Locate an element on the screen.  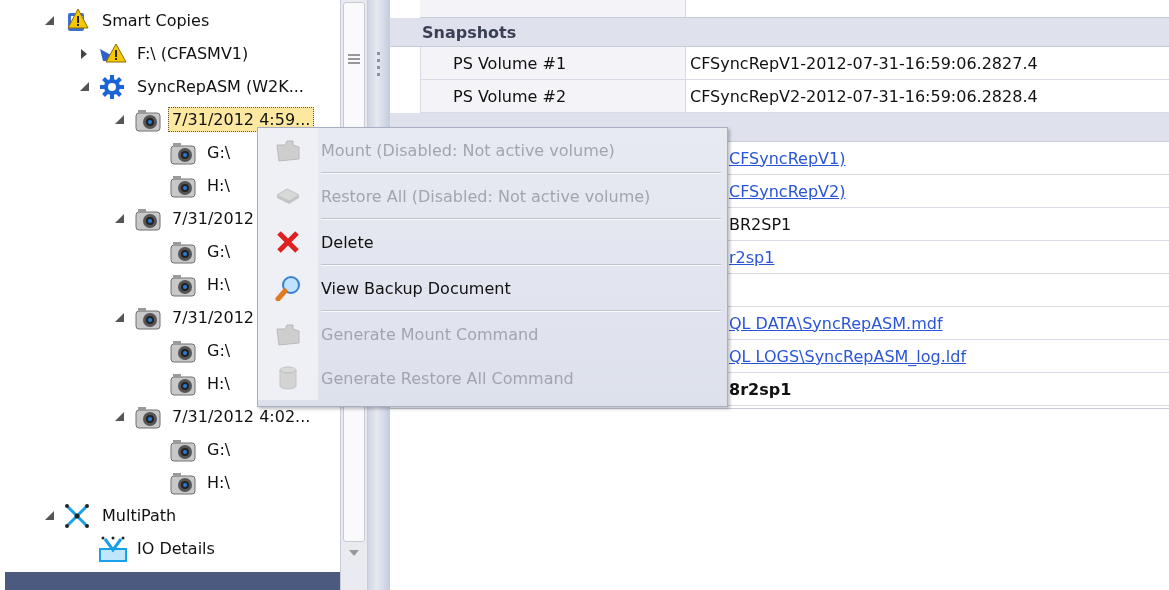
property-value: 8r2sp1 is located at coordinates (760, 389).